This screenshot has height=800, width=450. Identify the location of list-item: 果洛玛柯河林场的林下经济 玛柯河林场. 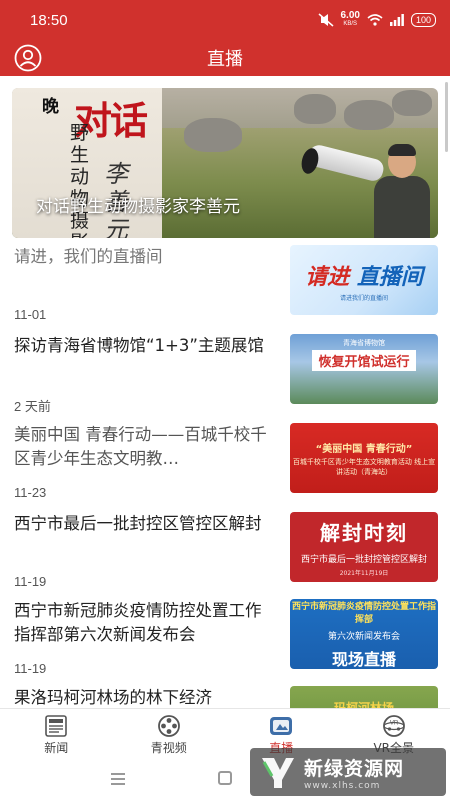
(225, 697).